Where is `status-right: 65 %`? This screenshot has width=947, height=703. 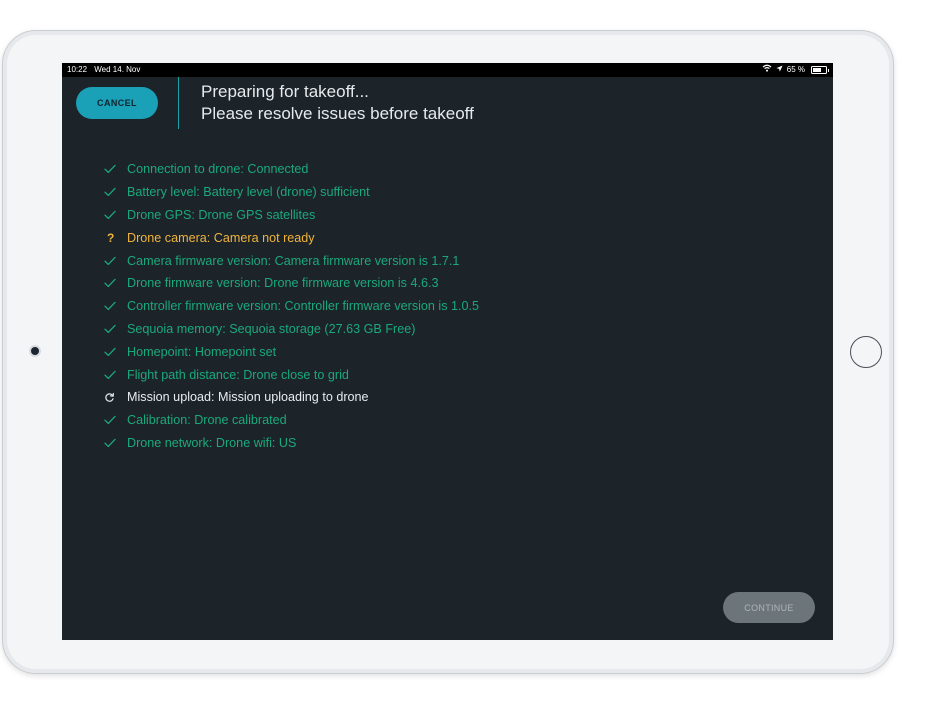 status-right: 65 % is located at coordinates (795, 70).